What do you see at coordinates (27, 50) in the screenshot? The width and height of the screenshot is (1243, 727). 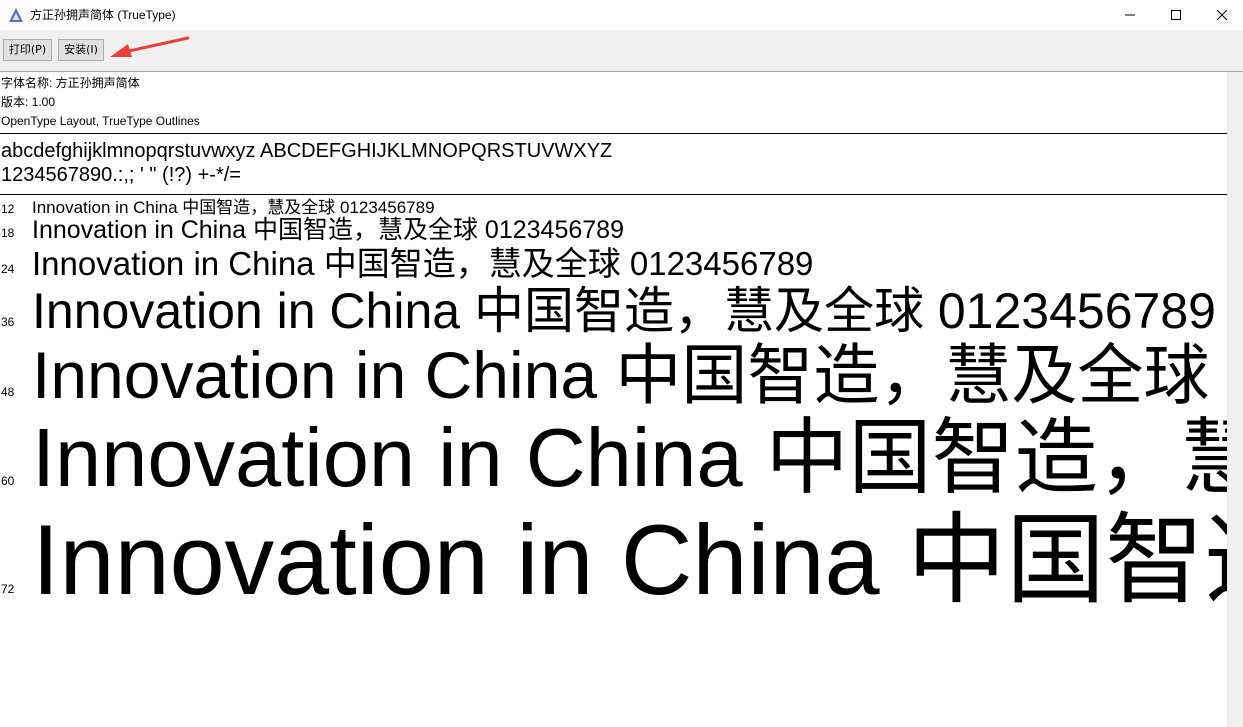 I see `print-button: 打印(P)` at bounding box center [27, 50].